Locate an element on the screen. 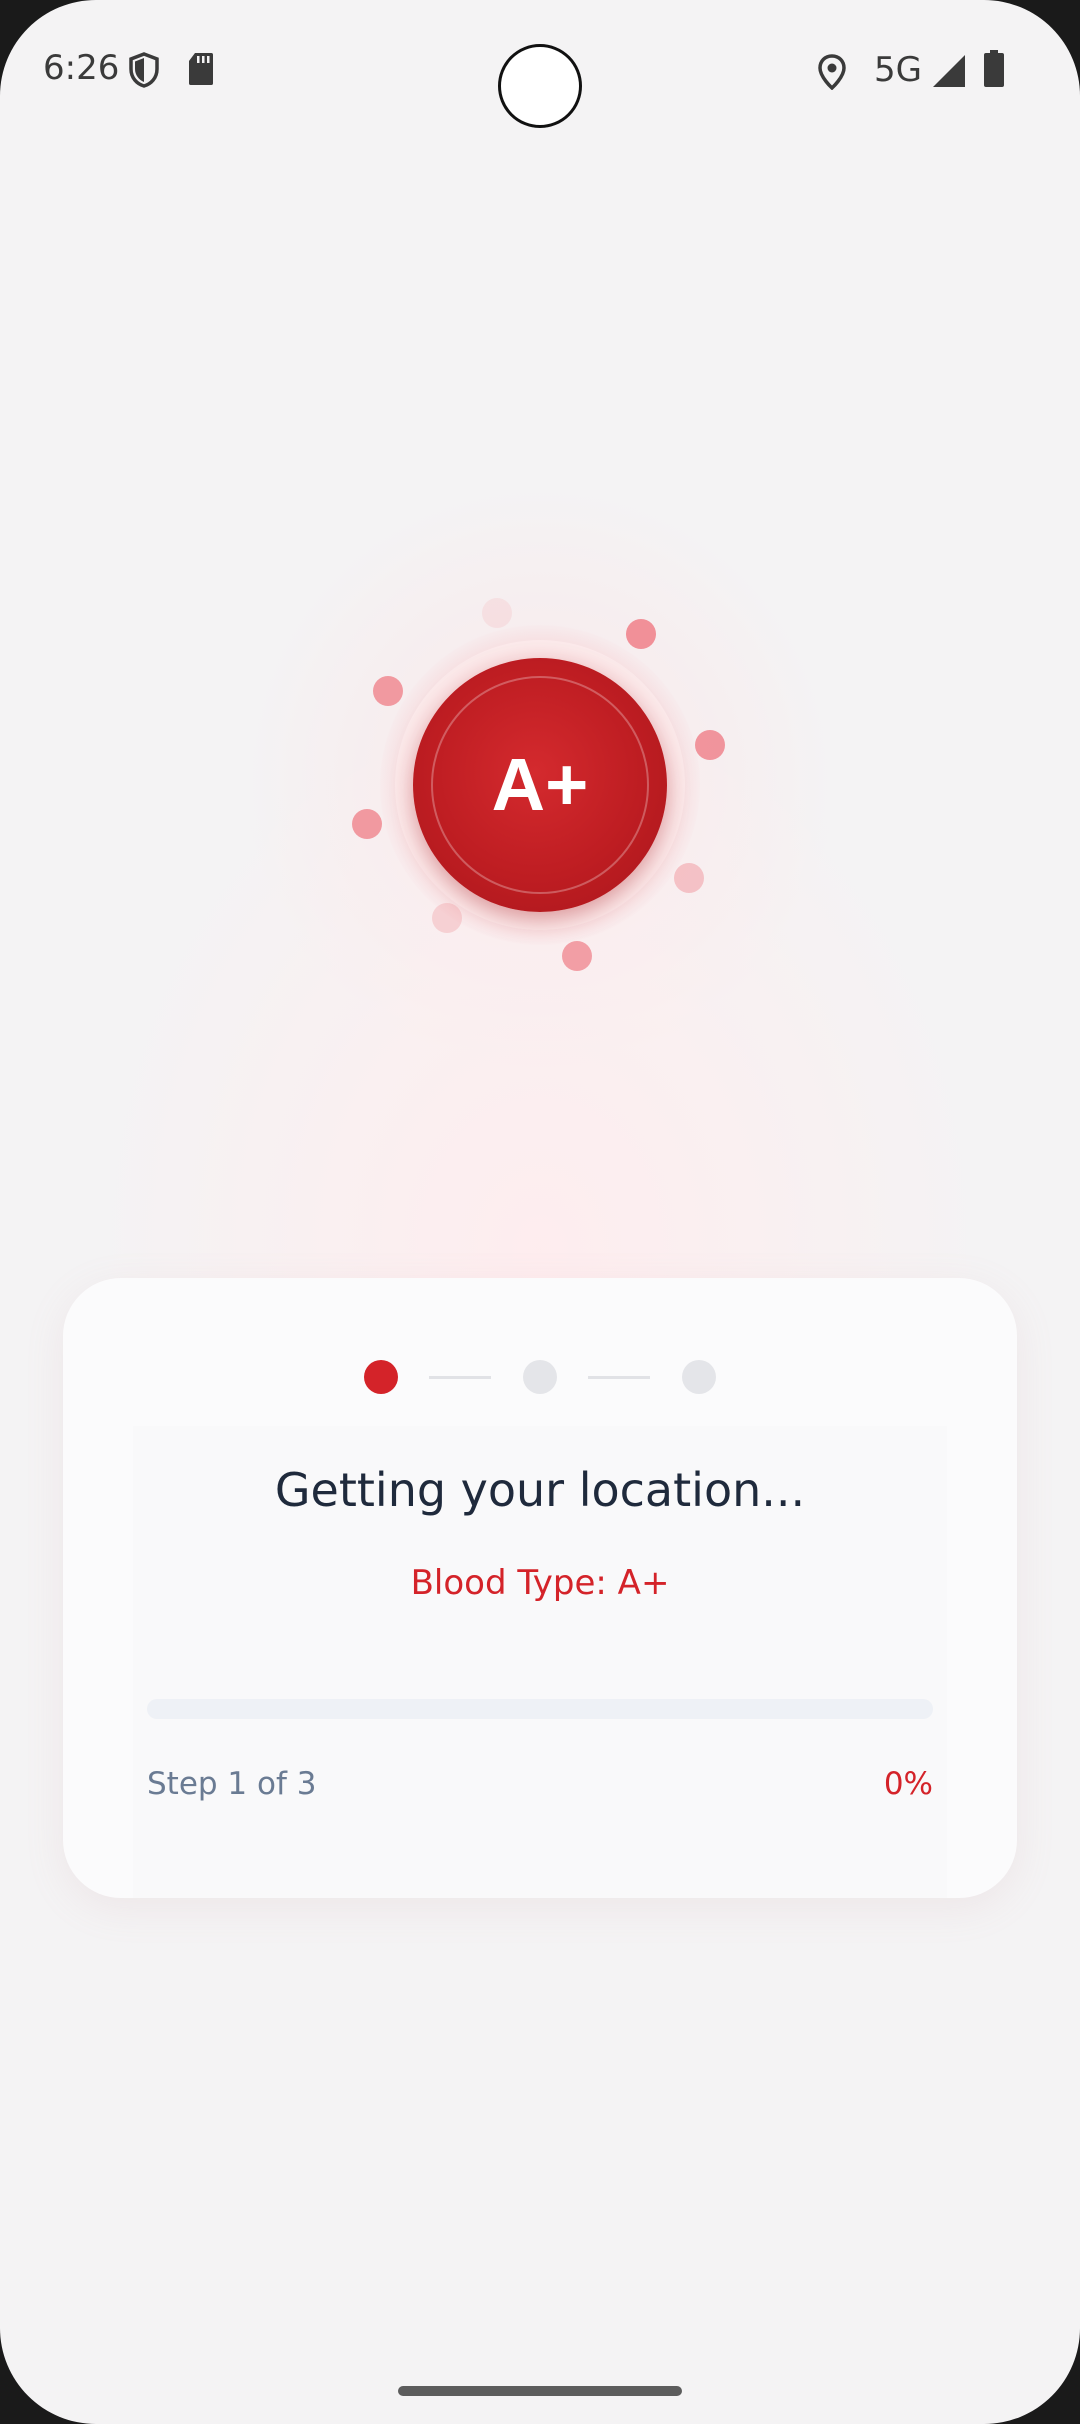 The height and width of the screenshot is (2424, 1080). progress-bar is located at coordinates (540, 1709).